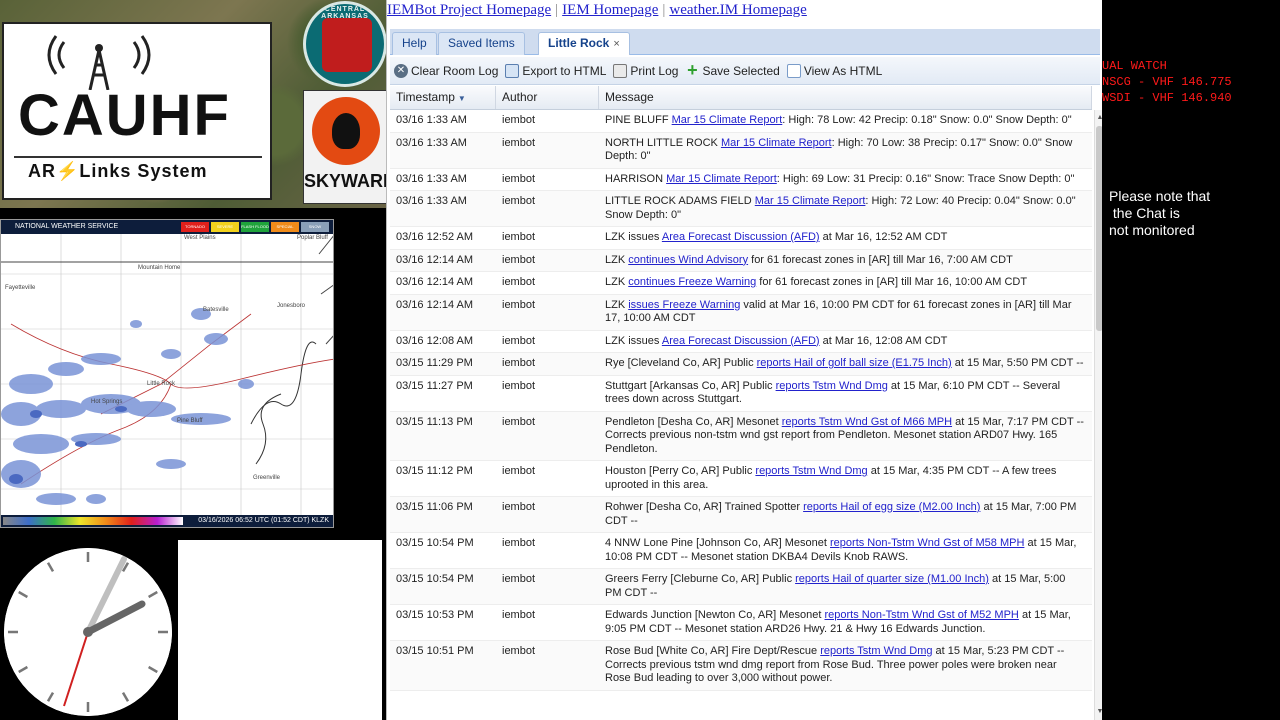 The height and width of the screenshot is (720, 1280). What do you see at coordinates (867, 422) in the screenshot?
I see `row-message-link: reports Tstm Wnd Gst of M66 MPH` at bounding box center [867, 422].